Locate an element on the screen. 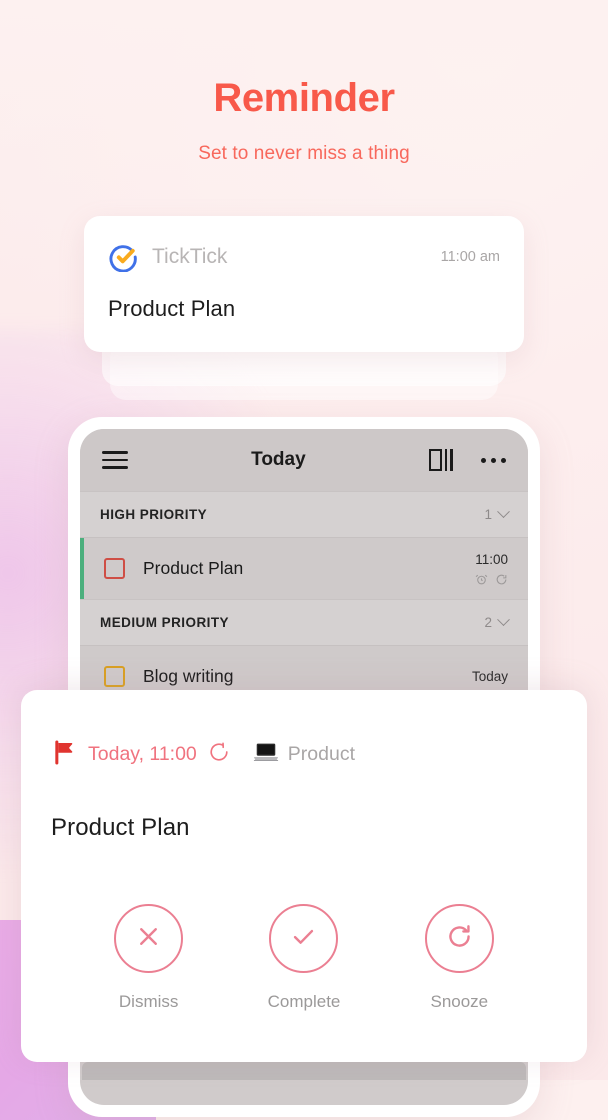  page-title: Reminder is located at coordinates (304, 98).